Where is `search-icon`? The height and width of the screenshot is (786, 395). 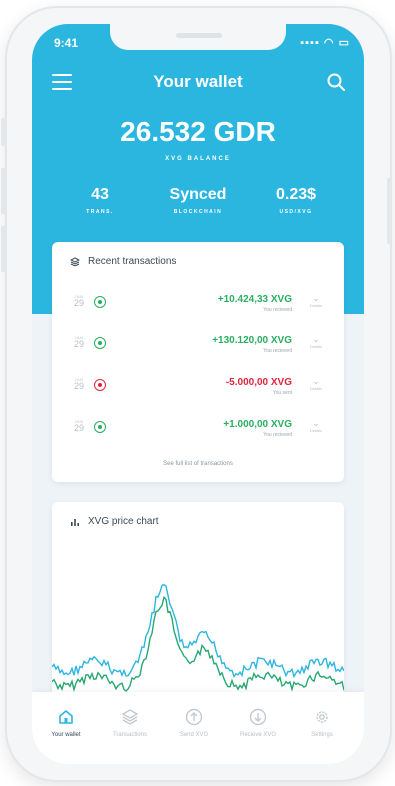
search-icon is located at coordinates (336, 82).